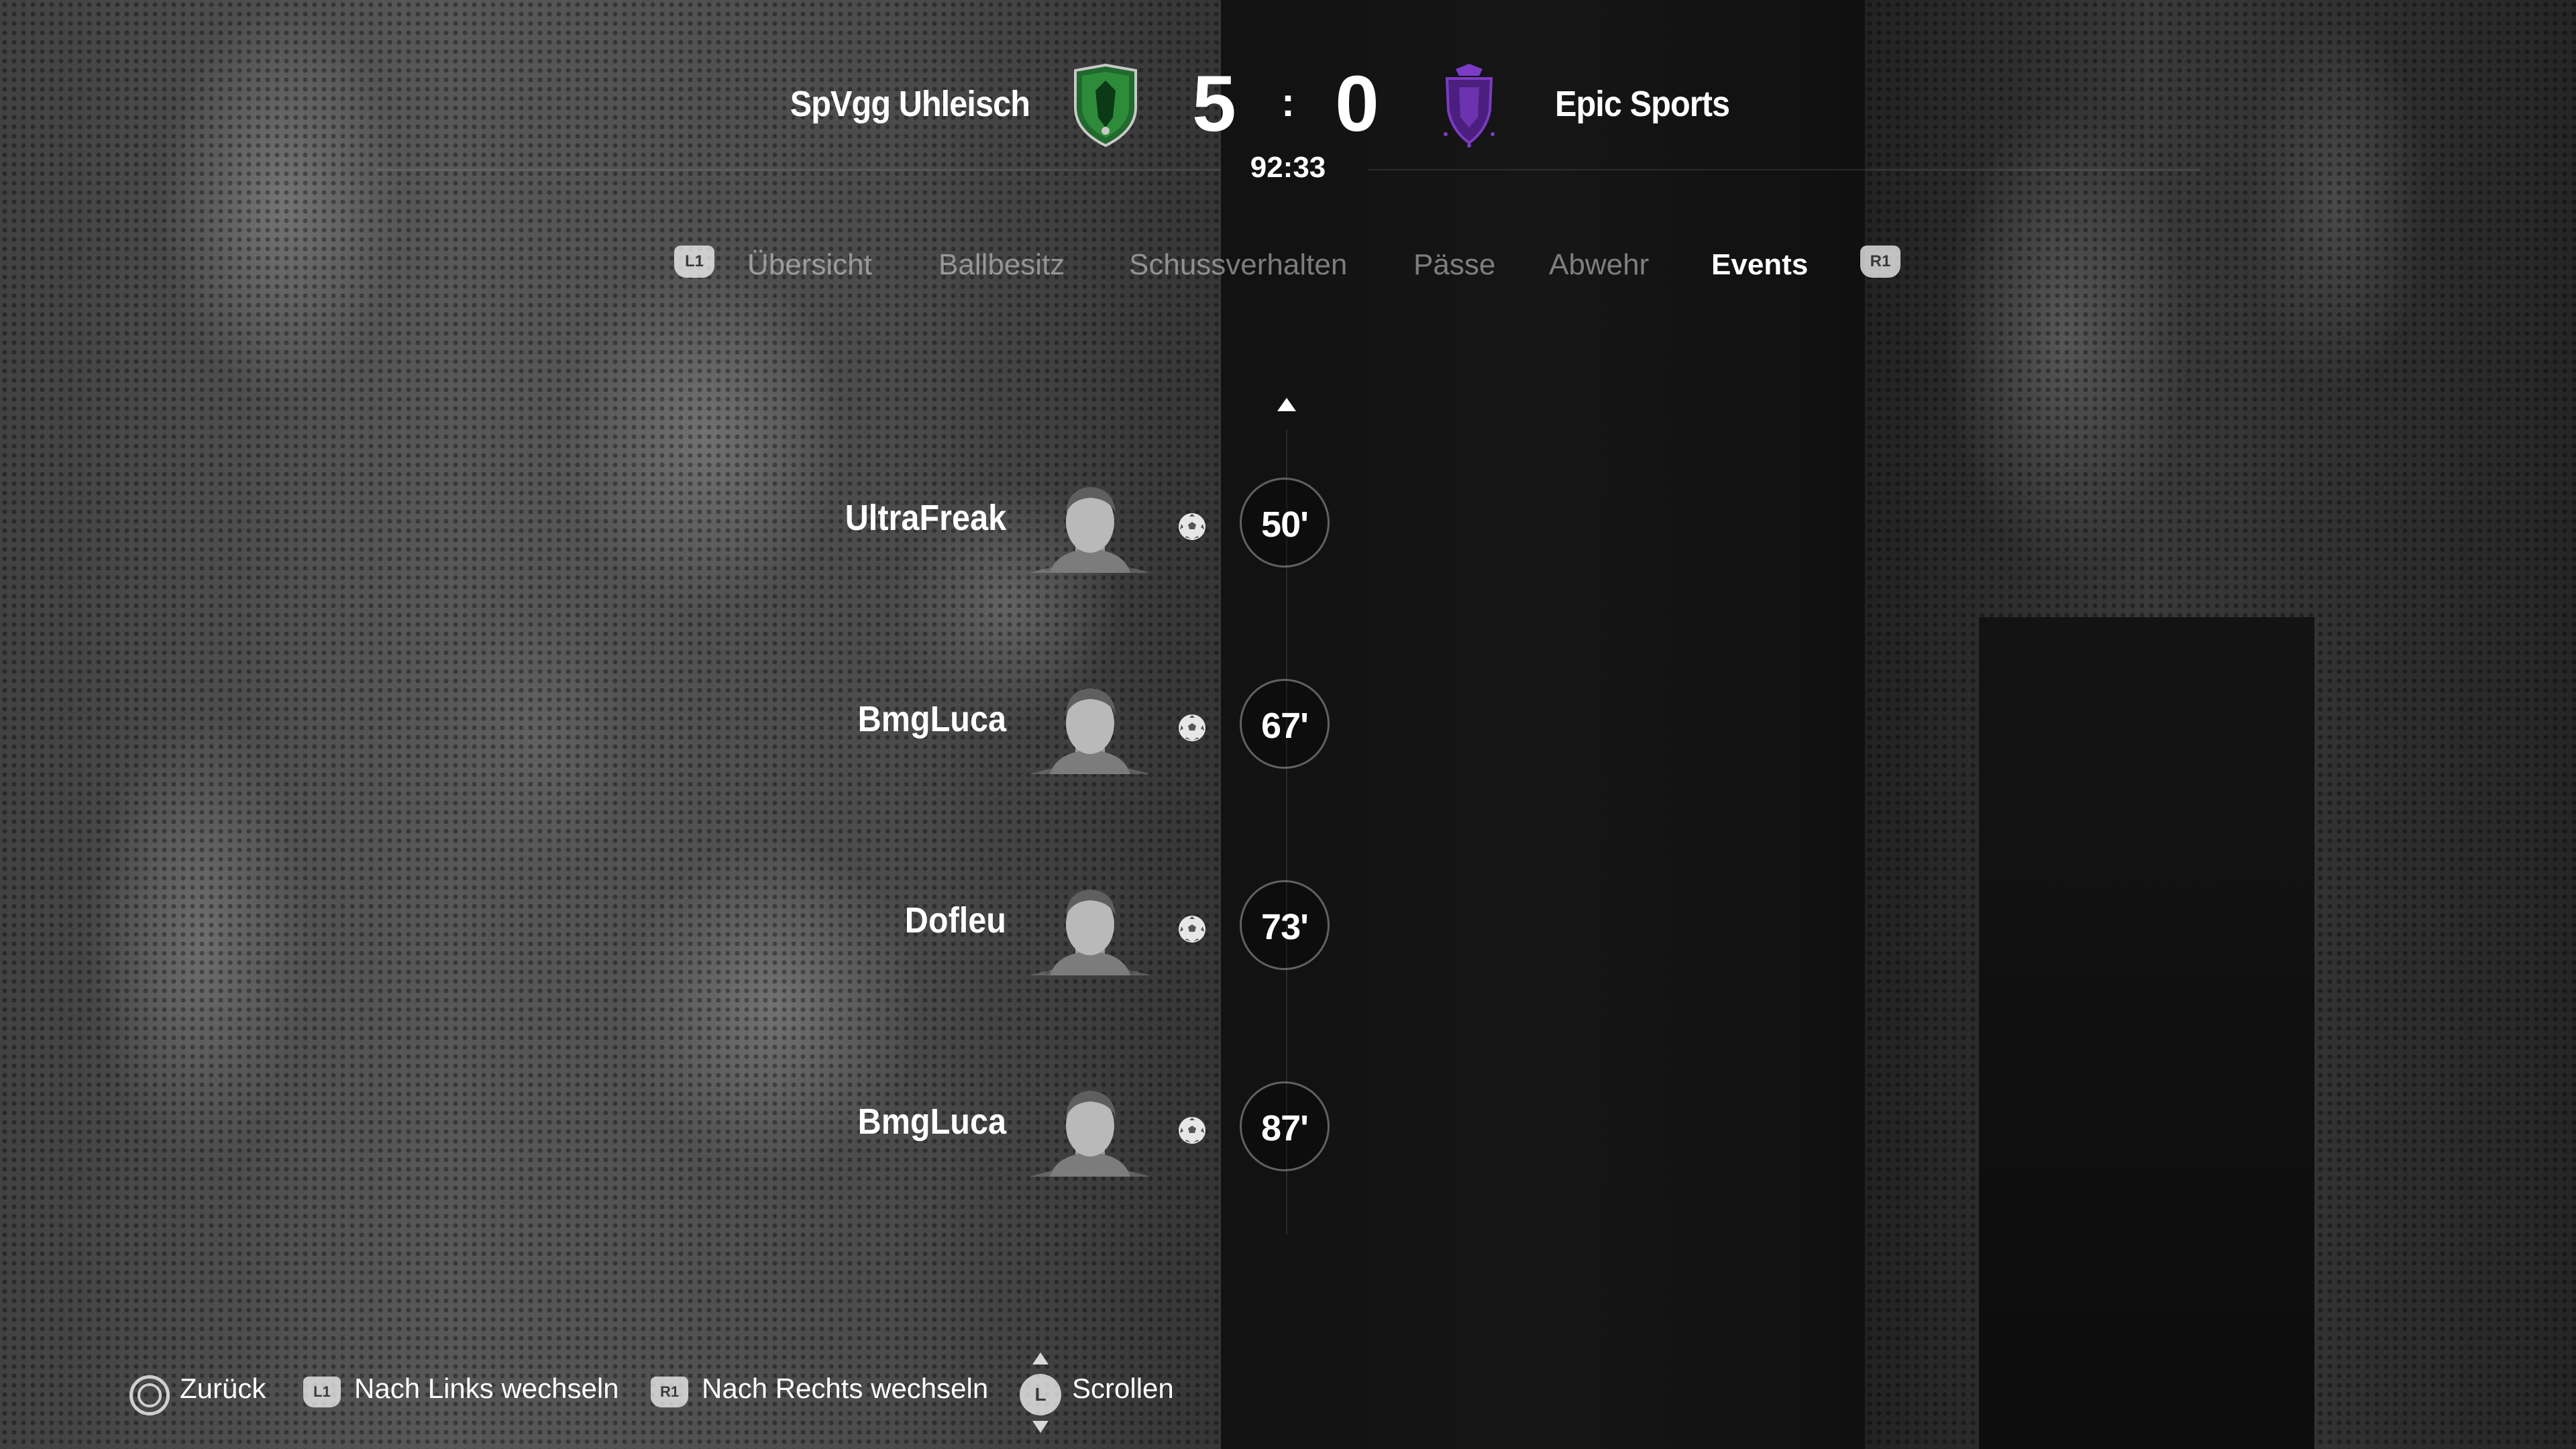 This screenshot has width=2576, height=1449. Describe the element at coordinates (1040, 1427) in the screenshot. I see `stick-down-arrow-icon` at that location.